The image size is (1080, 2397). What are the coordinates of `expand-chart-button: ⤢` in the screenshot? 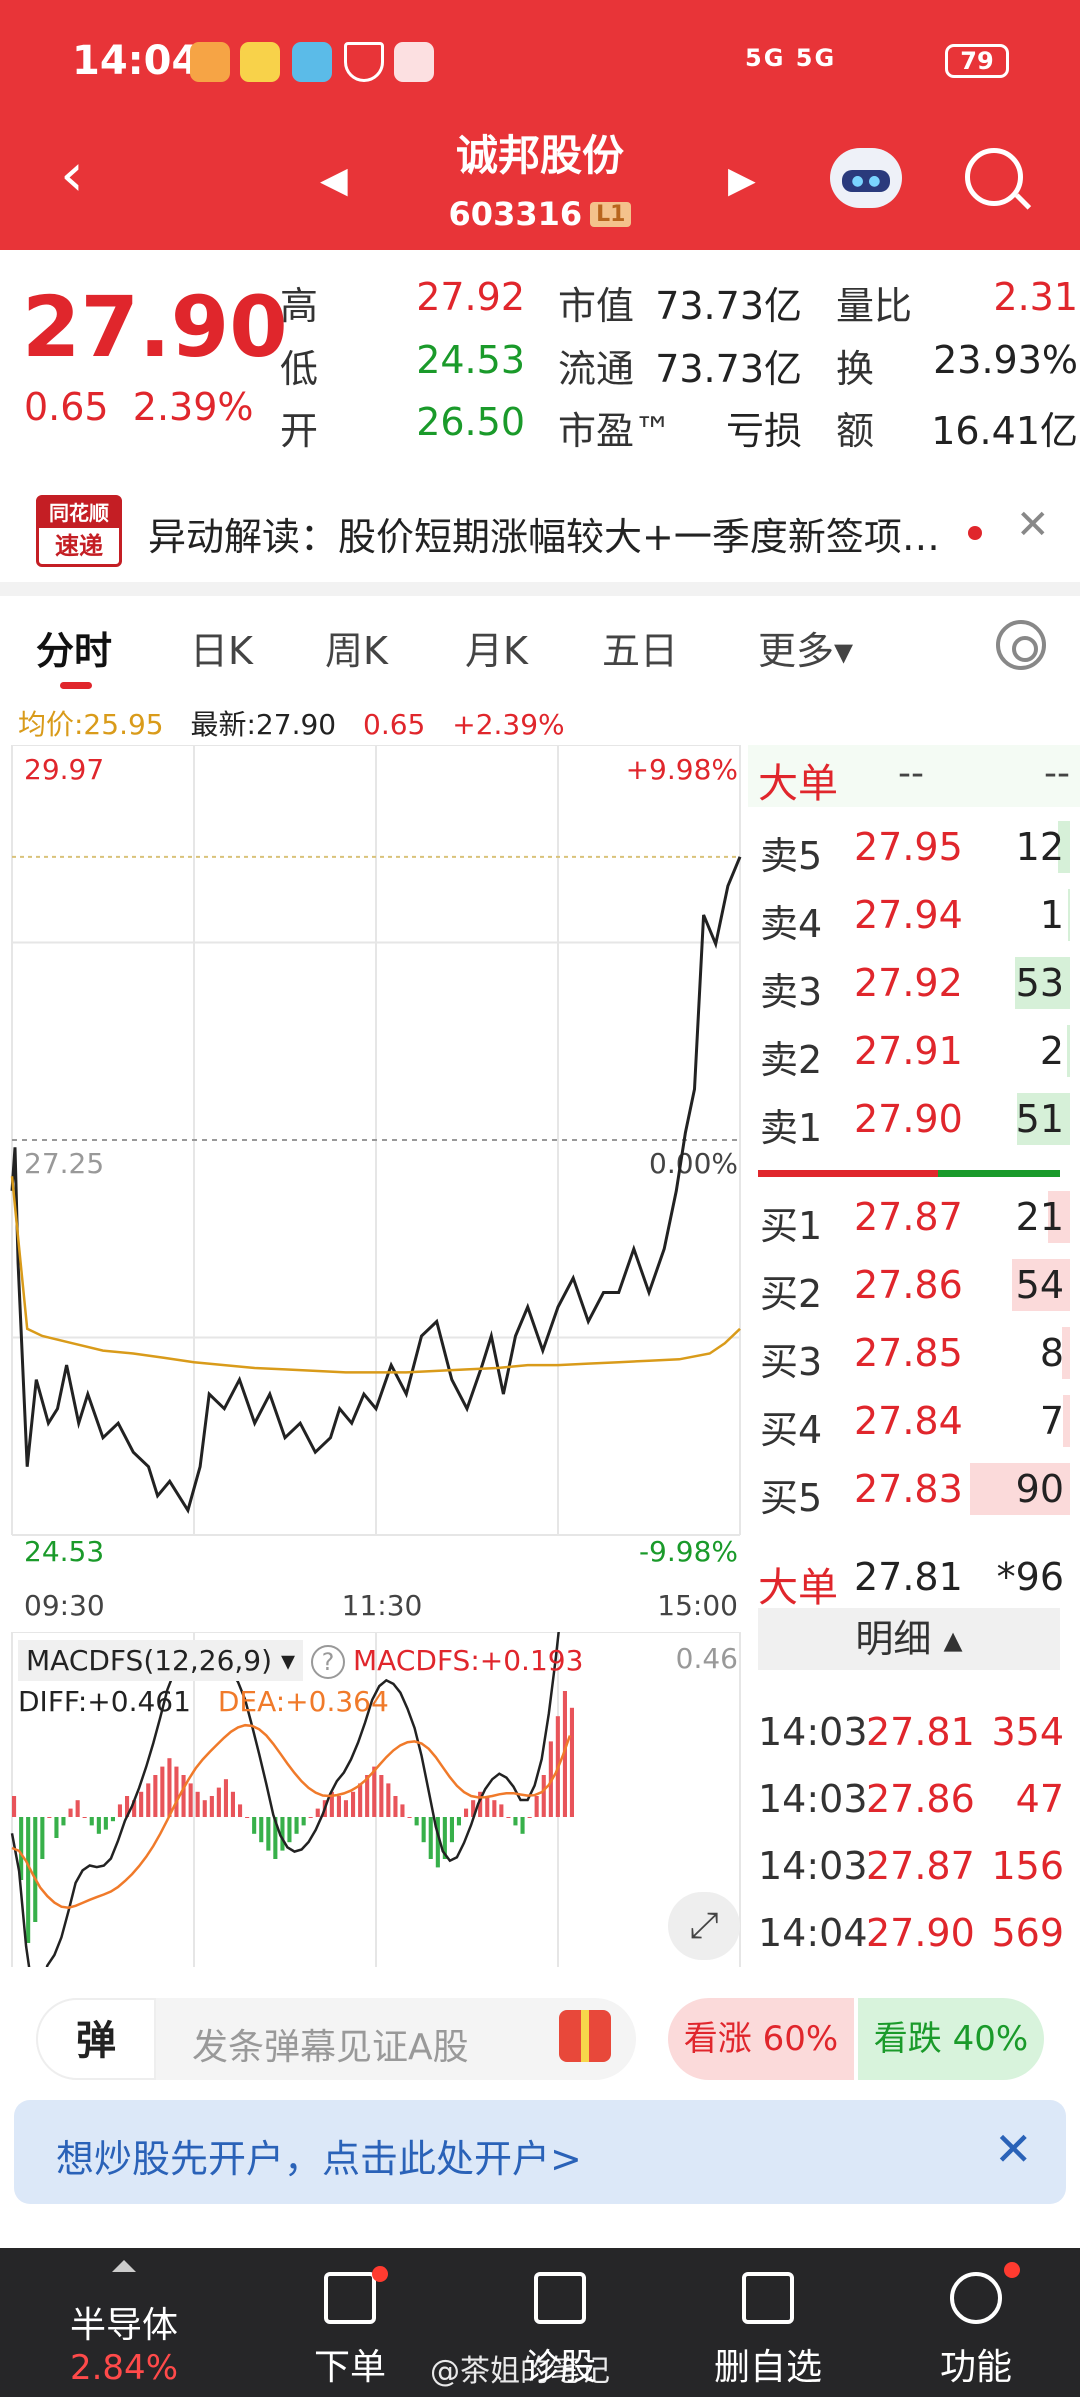 It's located at (704, 1926).